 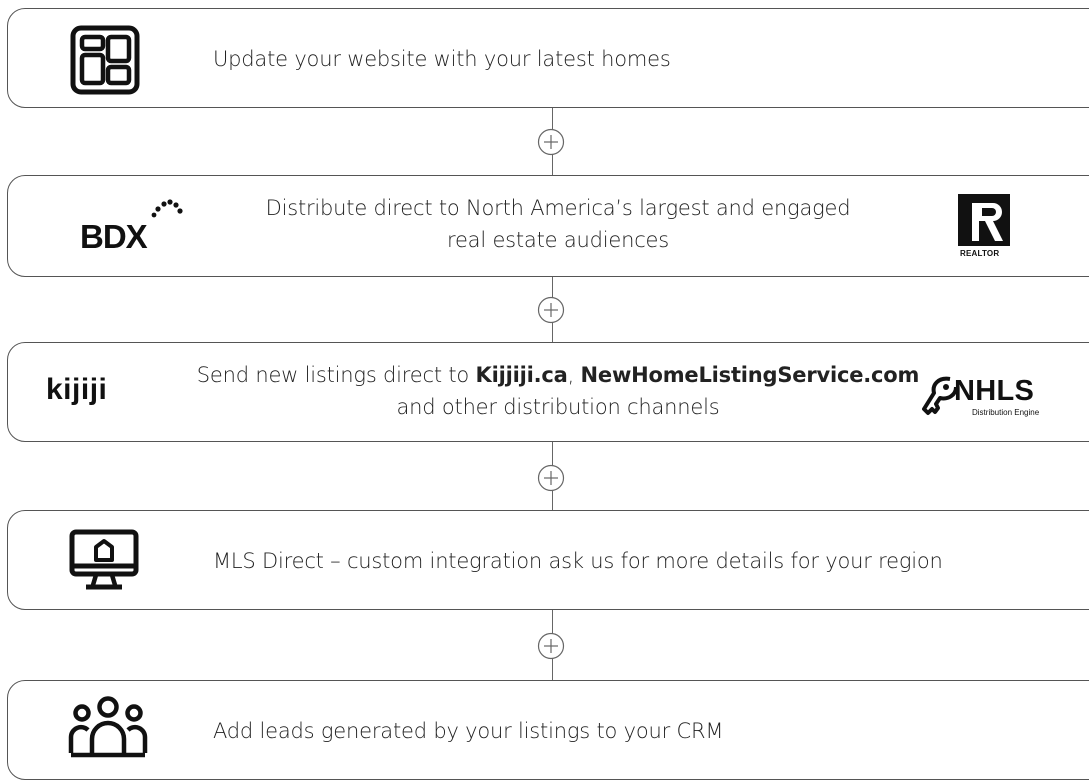 What do you see at coordinates (986, 227) in the screenshot?
I see `realtor-logo: REALTOR` at bounding box center [986, 227].